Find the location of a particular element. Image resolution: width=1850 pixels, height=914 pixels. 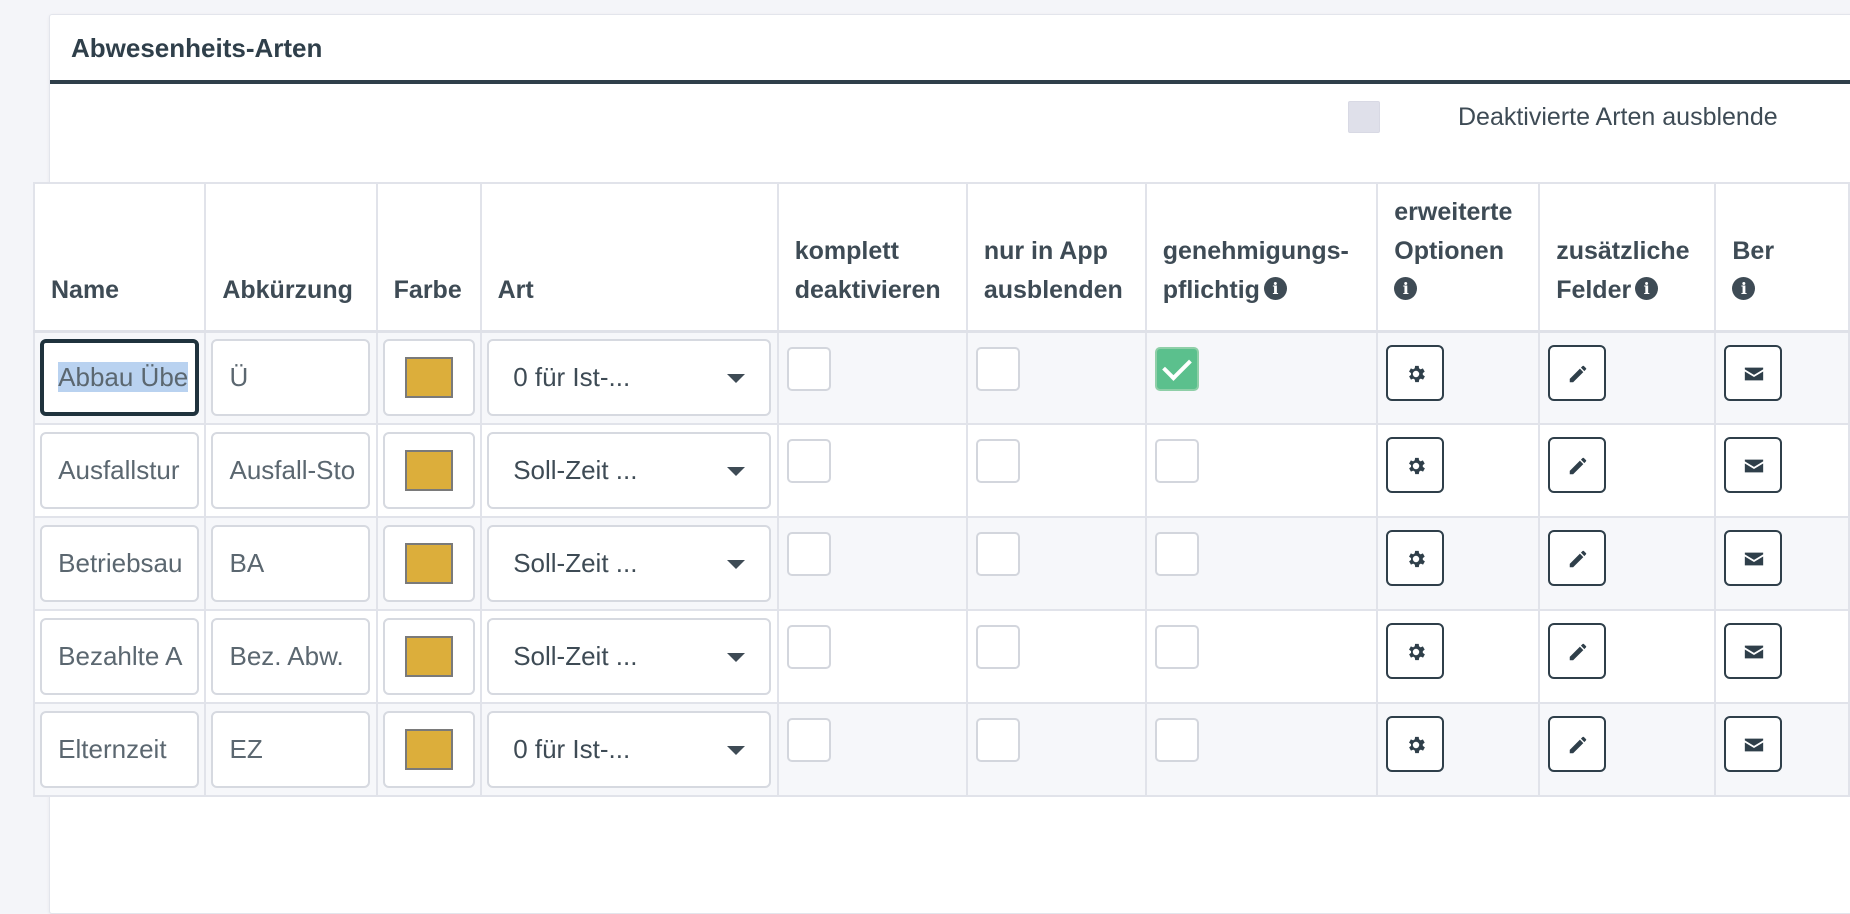

panel-header: Abwesenheits-Arten is located at coordinates (950, 49).